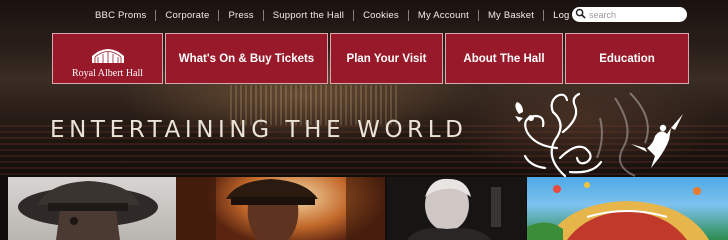 The image size is (728, 240). I want to click on nav-education: Education, so click(627, 58).